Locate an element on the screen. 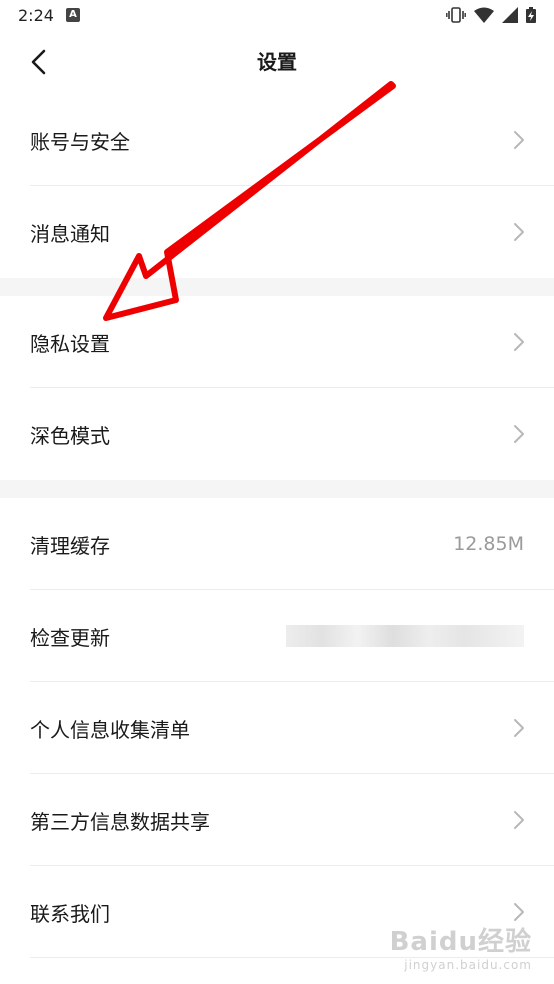 This screenshot has width=554, height=984. settings-item-check-update: 检查更新 is located at coordinates (277, 636).